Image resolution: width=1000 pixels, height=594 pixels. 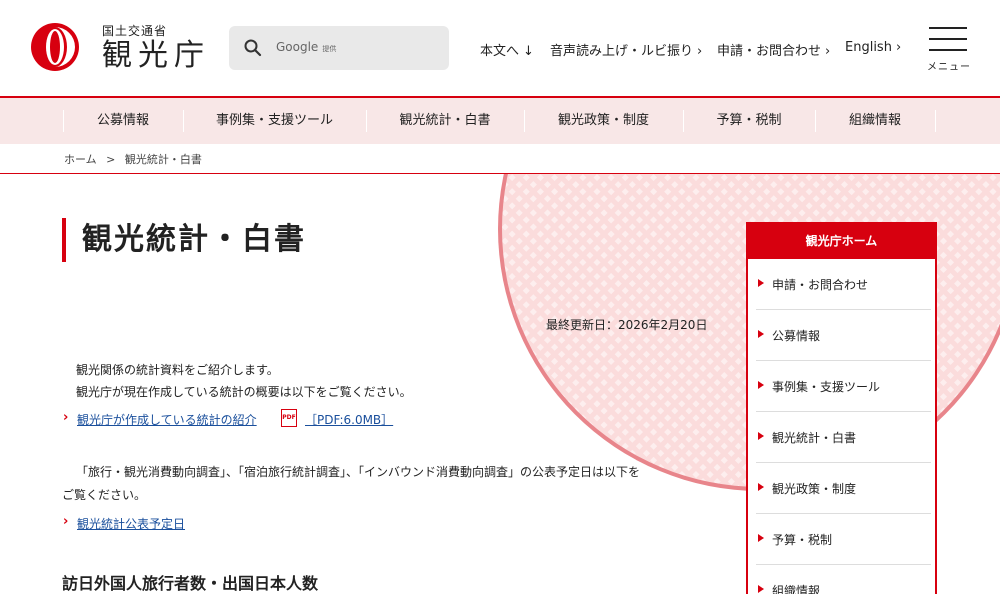 I want to click on breadcrumb-current: 観光統計・白書, so click(x=163, y=159).